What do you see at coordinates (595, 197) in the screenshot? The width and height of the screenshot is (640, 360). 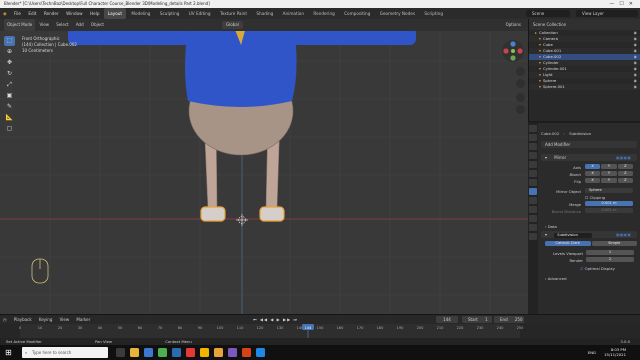 I see `clipping-checkbox: ☐ Clipping` at bounding box center [595, 197].